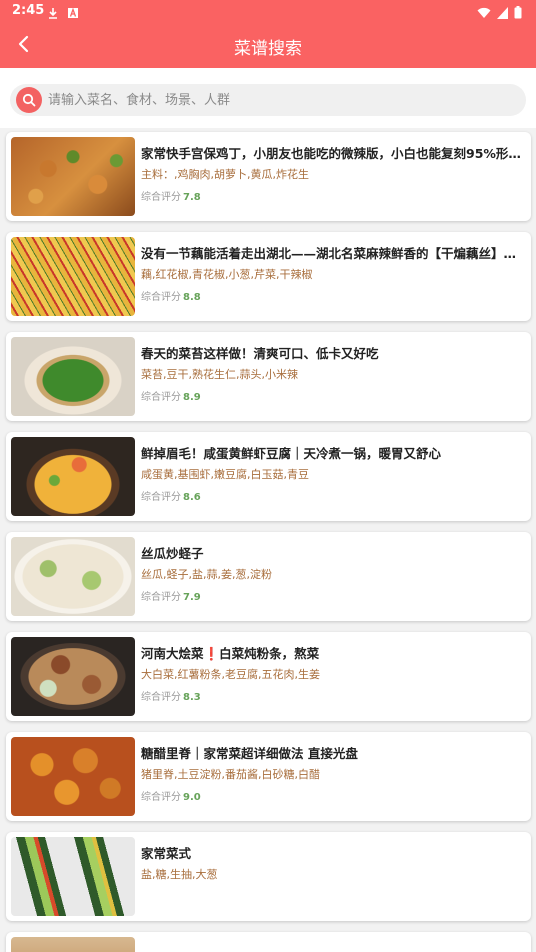 Image resolution: width=536 pixels, height=952 pixels. Describe the element at coordinates (230, 674) in the screenshot. I see `recipe-ingredients: 大白菜,红薯粉条,老豆腐,五花肉,生姜` at that location.